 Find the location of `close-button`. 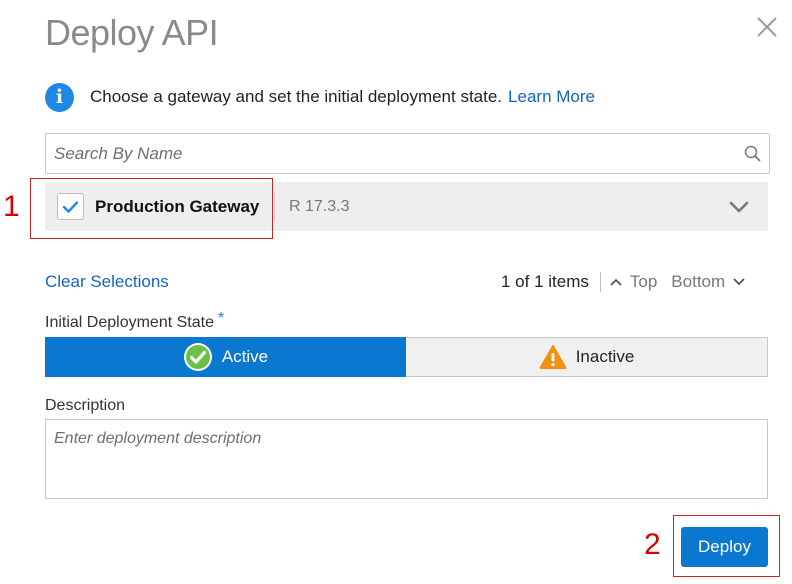

close-button is located at coordinates (767, 27).